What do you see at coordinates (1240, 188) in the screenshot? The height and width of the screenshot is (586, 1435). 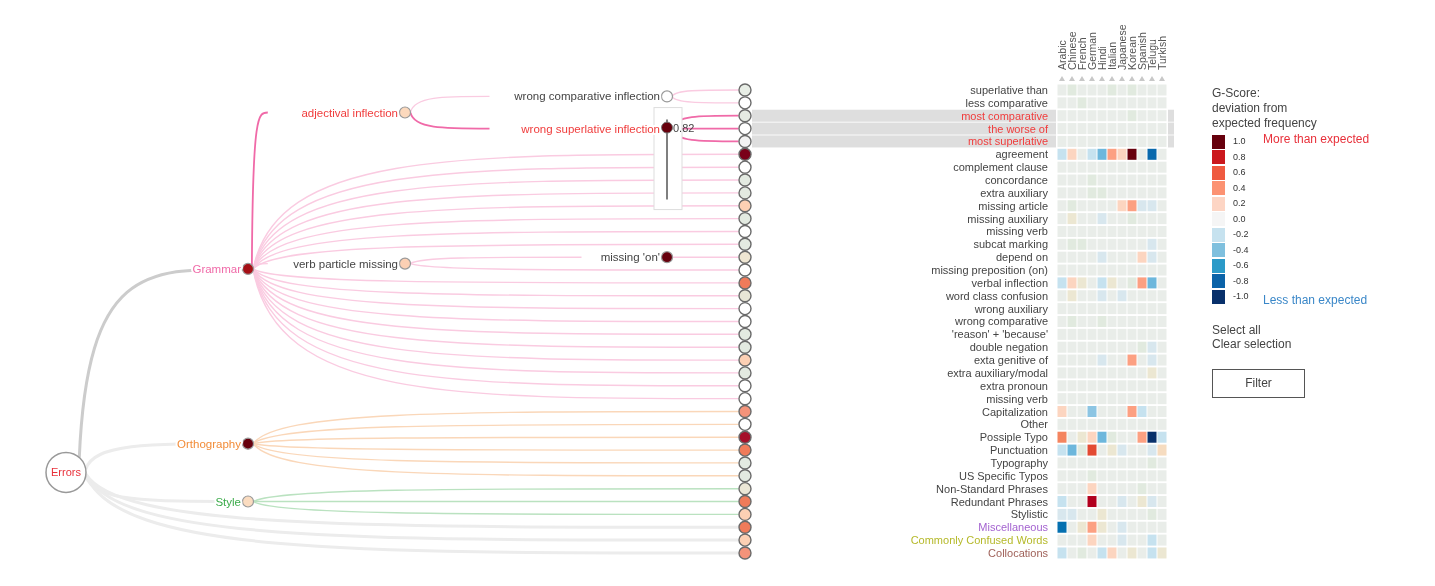 I see `scale-value: 0.4` at bounding box center [1240, 188].